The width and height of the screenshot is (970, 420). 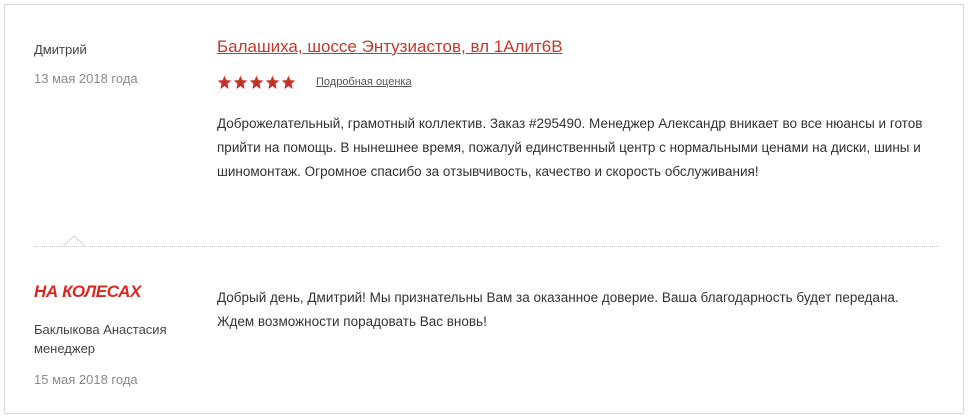 I want to click on reply-date: 15 мая 2018 года, so click(x=86, y=379).